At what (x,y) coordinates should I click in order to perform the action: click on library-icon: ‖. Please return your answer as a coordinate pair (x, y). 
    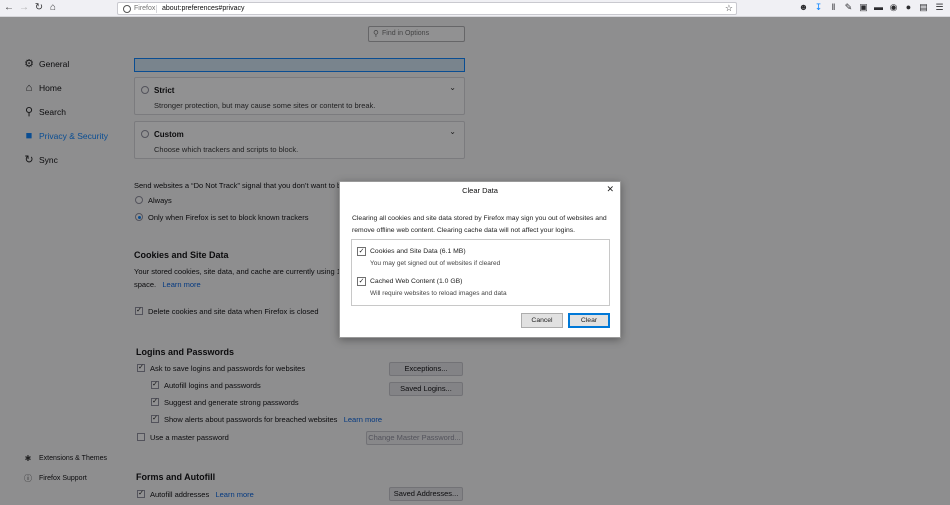
    Looking at the image, I should click on (833, 7).